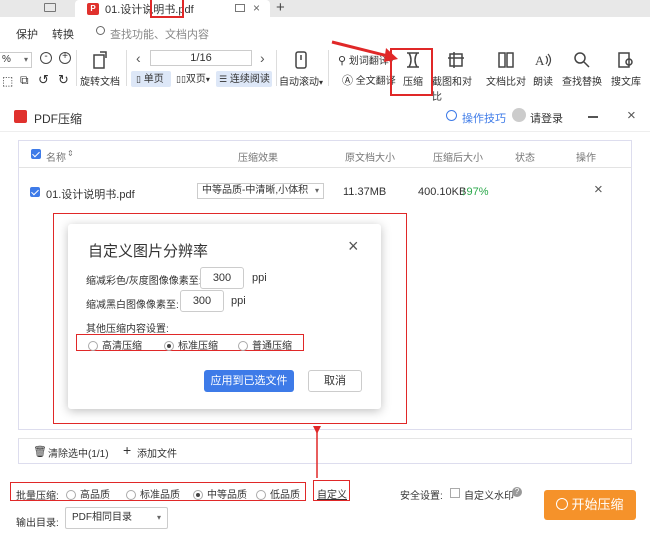  Describe the element at coordinates (63, 34) in the screenshot. I see `menu-item-convert: 转换` at that location.